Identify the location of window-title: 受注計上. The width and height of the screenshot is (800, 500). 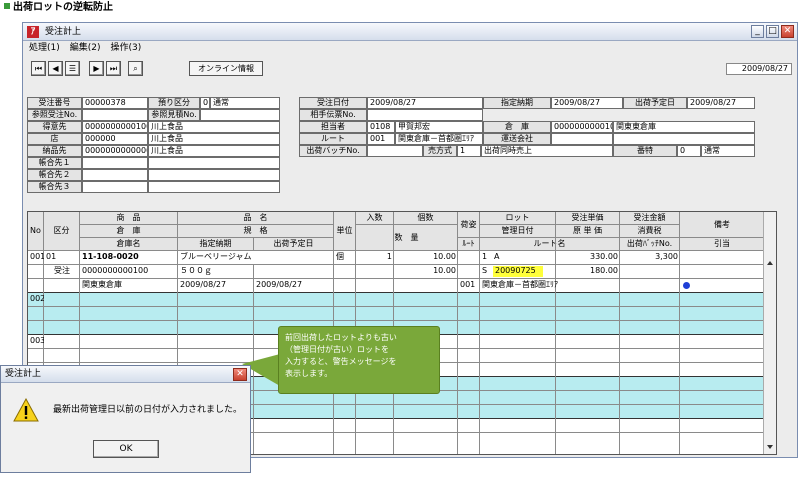
(63, 32).